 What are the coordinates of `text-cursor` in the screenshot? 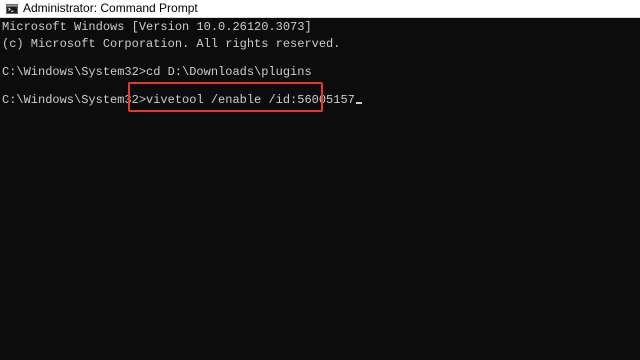 It's located at (358, 103).